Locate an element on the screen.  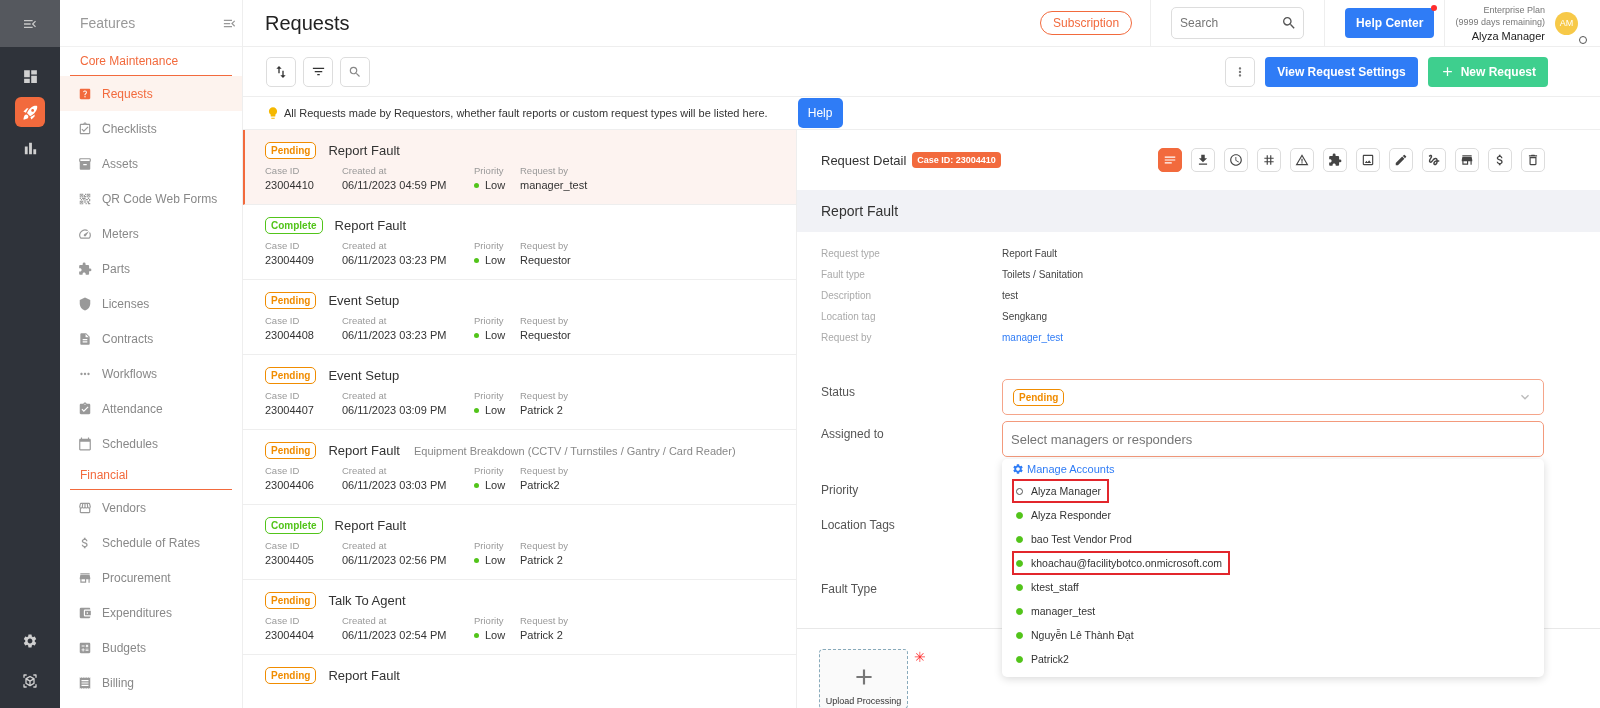
info-label: Location tag is located at coordinates (849, 316).